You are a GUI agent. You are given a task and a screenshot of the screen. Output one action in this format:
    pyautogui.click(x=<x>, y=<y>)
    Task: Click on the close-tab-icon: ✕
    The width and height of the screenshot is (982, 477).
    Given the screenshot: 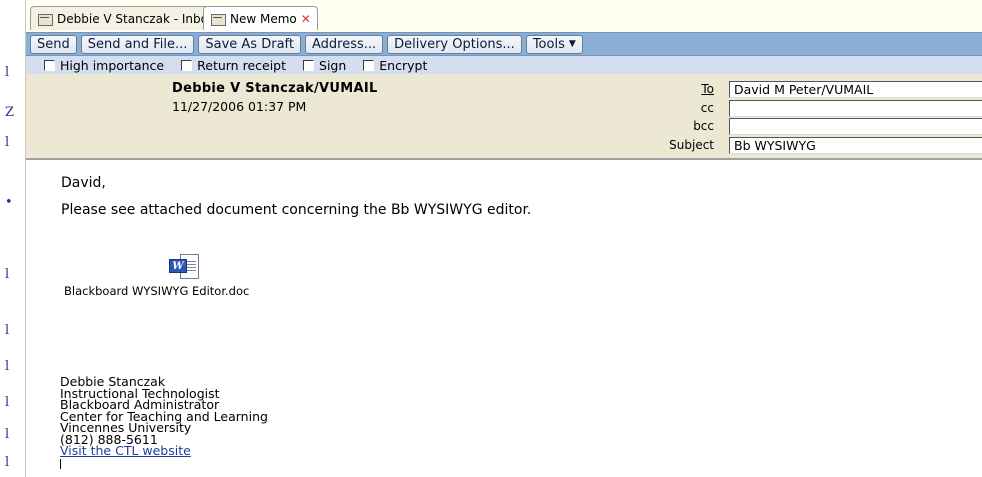 What is the action you would take?
    pyautogui.click(x=306, y=19)
    